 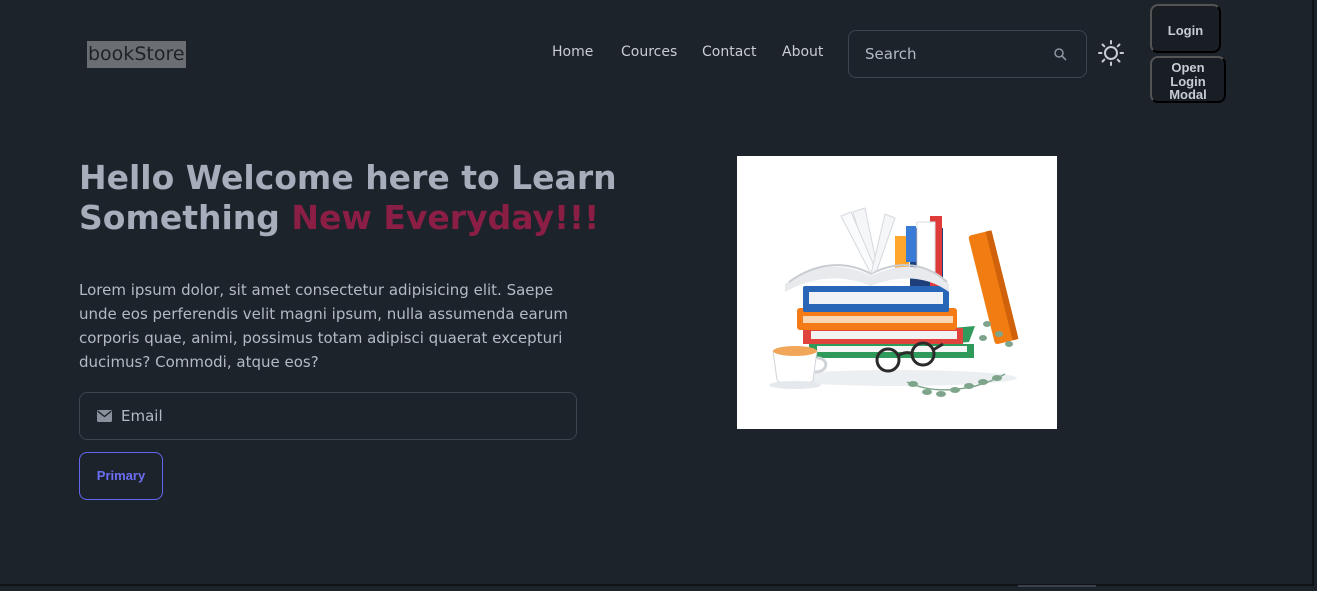 What do you see at coordinates (802, 54) in the screenshot?
I see `nav-about: About` at bounding box center [802, 54].